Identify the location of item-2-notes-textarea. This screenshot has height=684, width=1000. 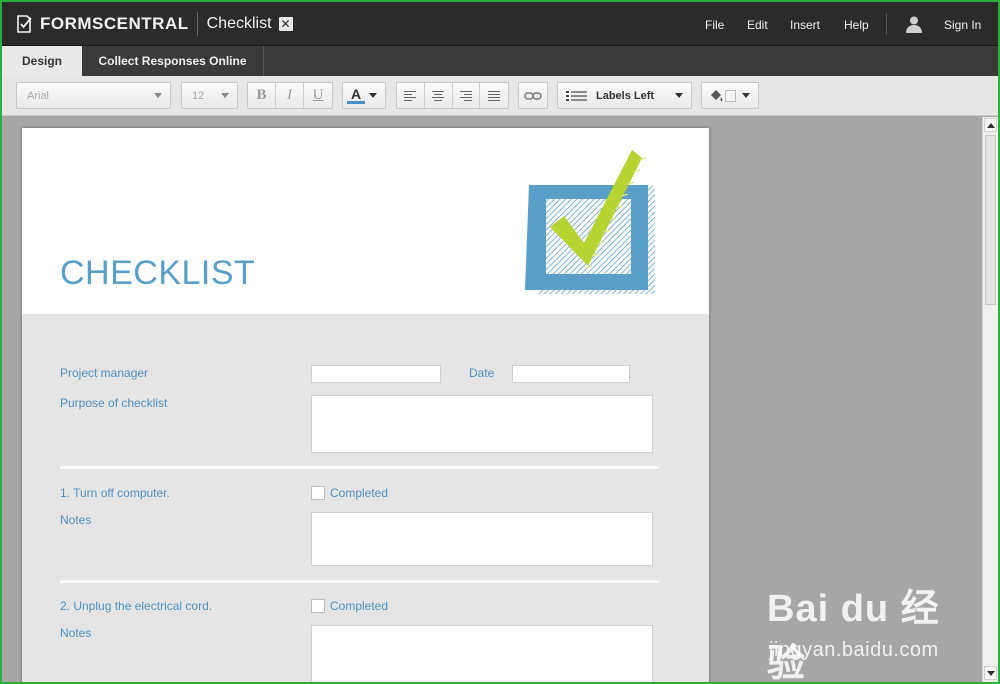
(482, 653).